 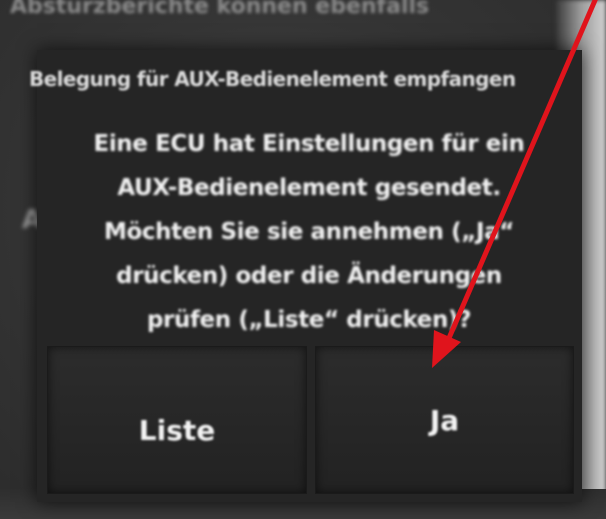 What do you see at coordinates (309, 144) in the screenshot?
I see `message-line: Eine ECU hat Einstellungen für ein` at bounding box center [309, 144].